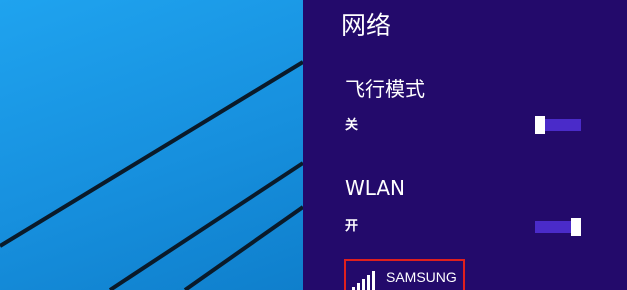 The height and width of the screenshot is (290, 627). I want to click on airplane-mode-state: 关, so click(352, 125).